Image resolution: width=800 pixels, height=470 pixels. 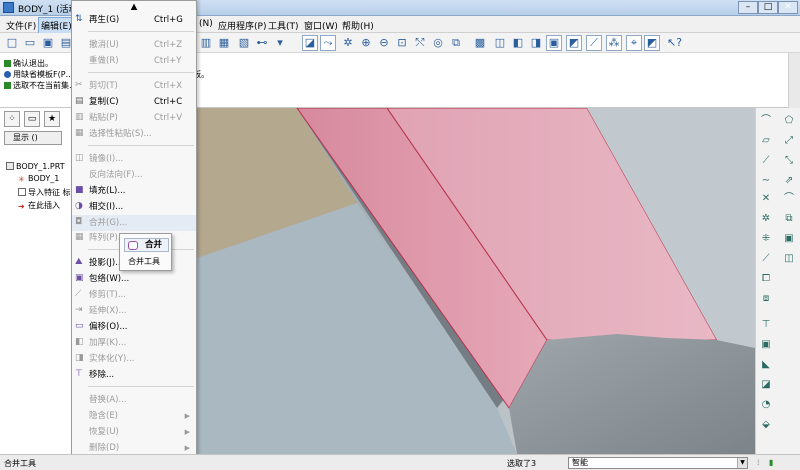 What do you see at coordinates (21, 25) in the screenshot?
I see `menu-file: 文件(F)` at bounding box center [21, 25].